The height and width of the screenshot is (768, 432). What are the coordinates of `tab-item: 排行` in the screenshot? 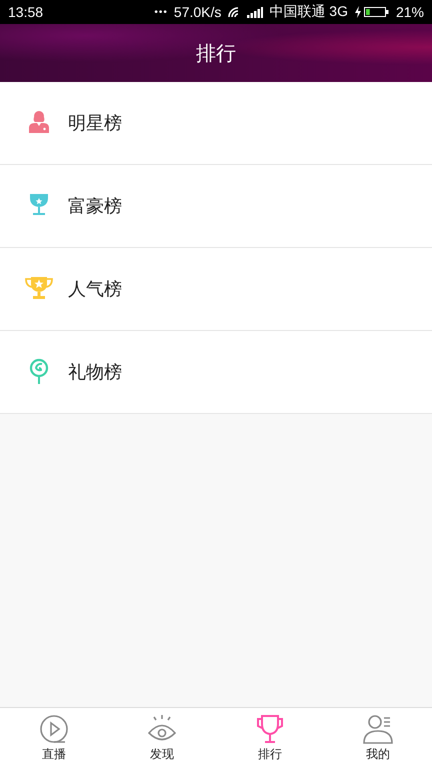 It's located at (270, 738).